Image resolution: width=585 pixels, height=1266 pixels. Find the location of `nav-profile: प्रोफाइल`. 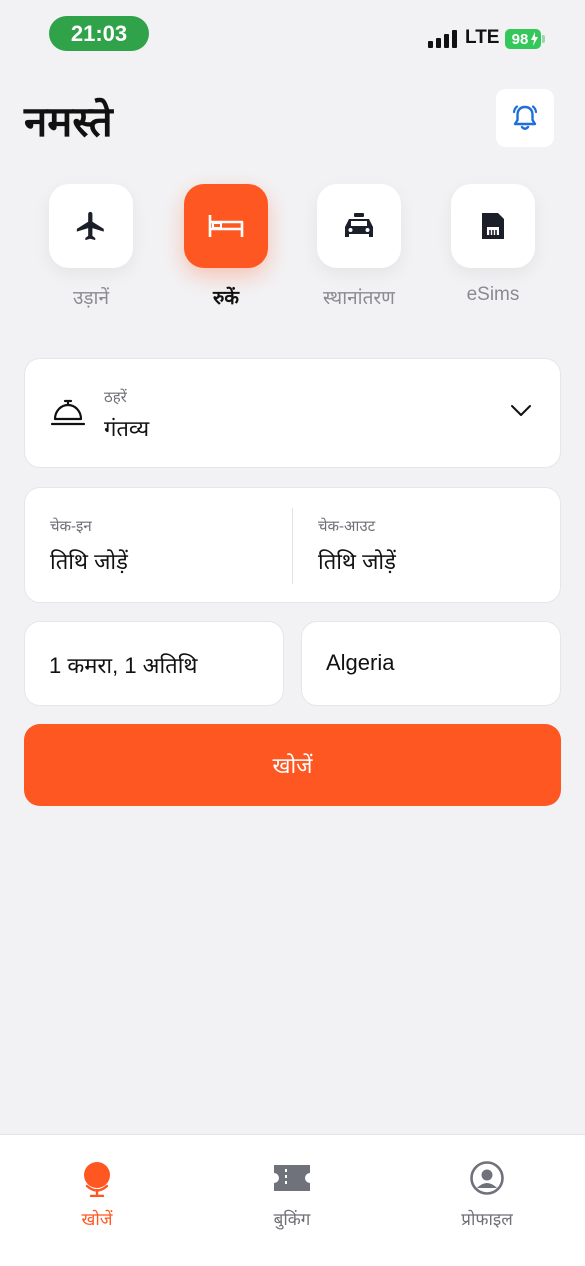

nav-profile: प्रोफाइल is located at coordinates (487, 1194).